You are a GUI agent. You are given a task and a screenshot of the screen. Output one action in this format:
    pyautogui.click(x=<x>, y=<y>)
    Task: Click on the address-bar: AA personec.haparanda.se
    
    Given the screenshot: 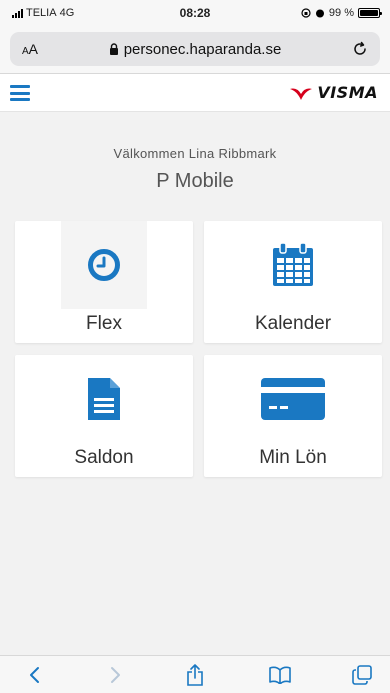 What is the action you would take?
    pyautogui.click(x=195, y=49)
    